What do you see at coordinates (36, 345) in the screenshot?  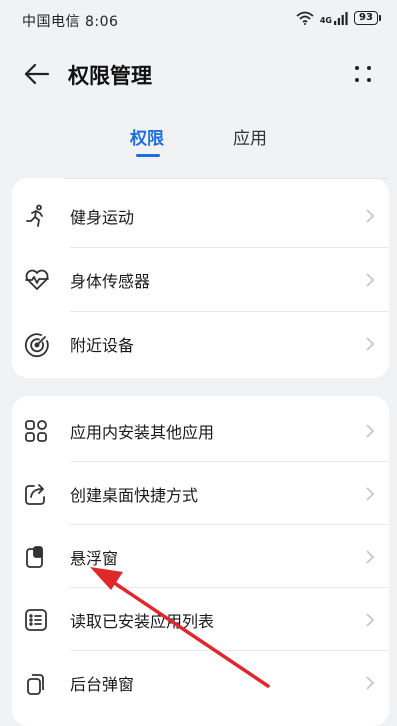 I see `radar-target-icon` at bounding box center [36, 345].